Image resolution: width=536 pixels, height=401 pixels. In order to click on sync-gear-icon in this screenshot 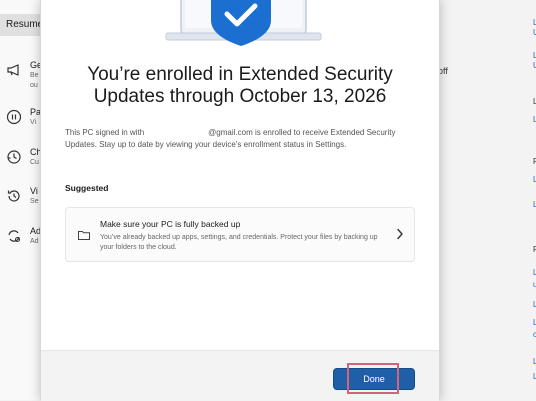, I will do `click(14, 236)`.